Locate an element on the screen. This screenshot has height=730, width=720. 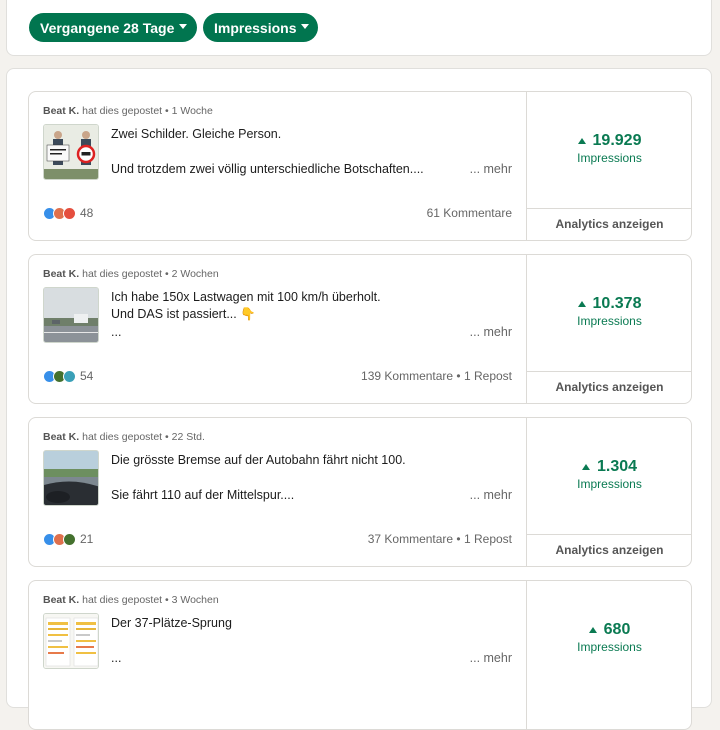
impressions-value: 10.378 is located at coordinates (617, 303).